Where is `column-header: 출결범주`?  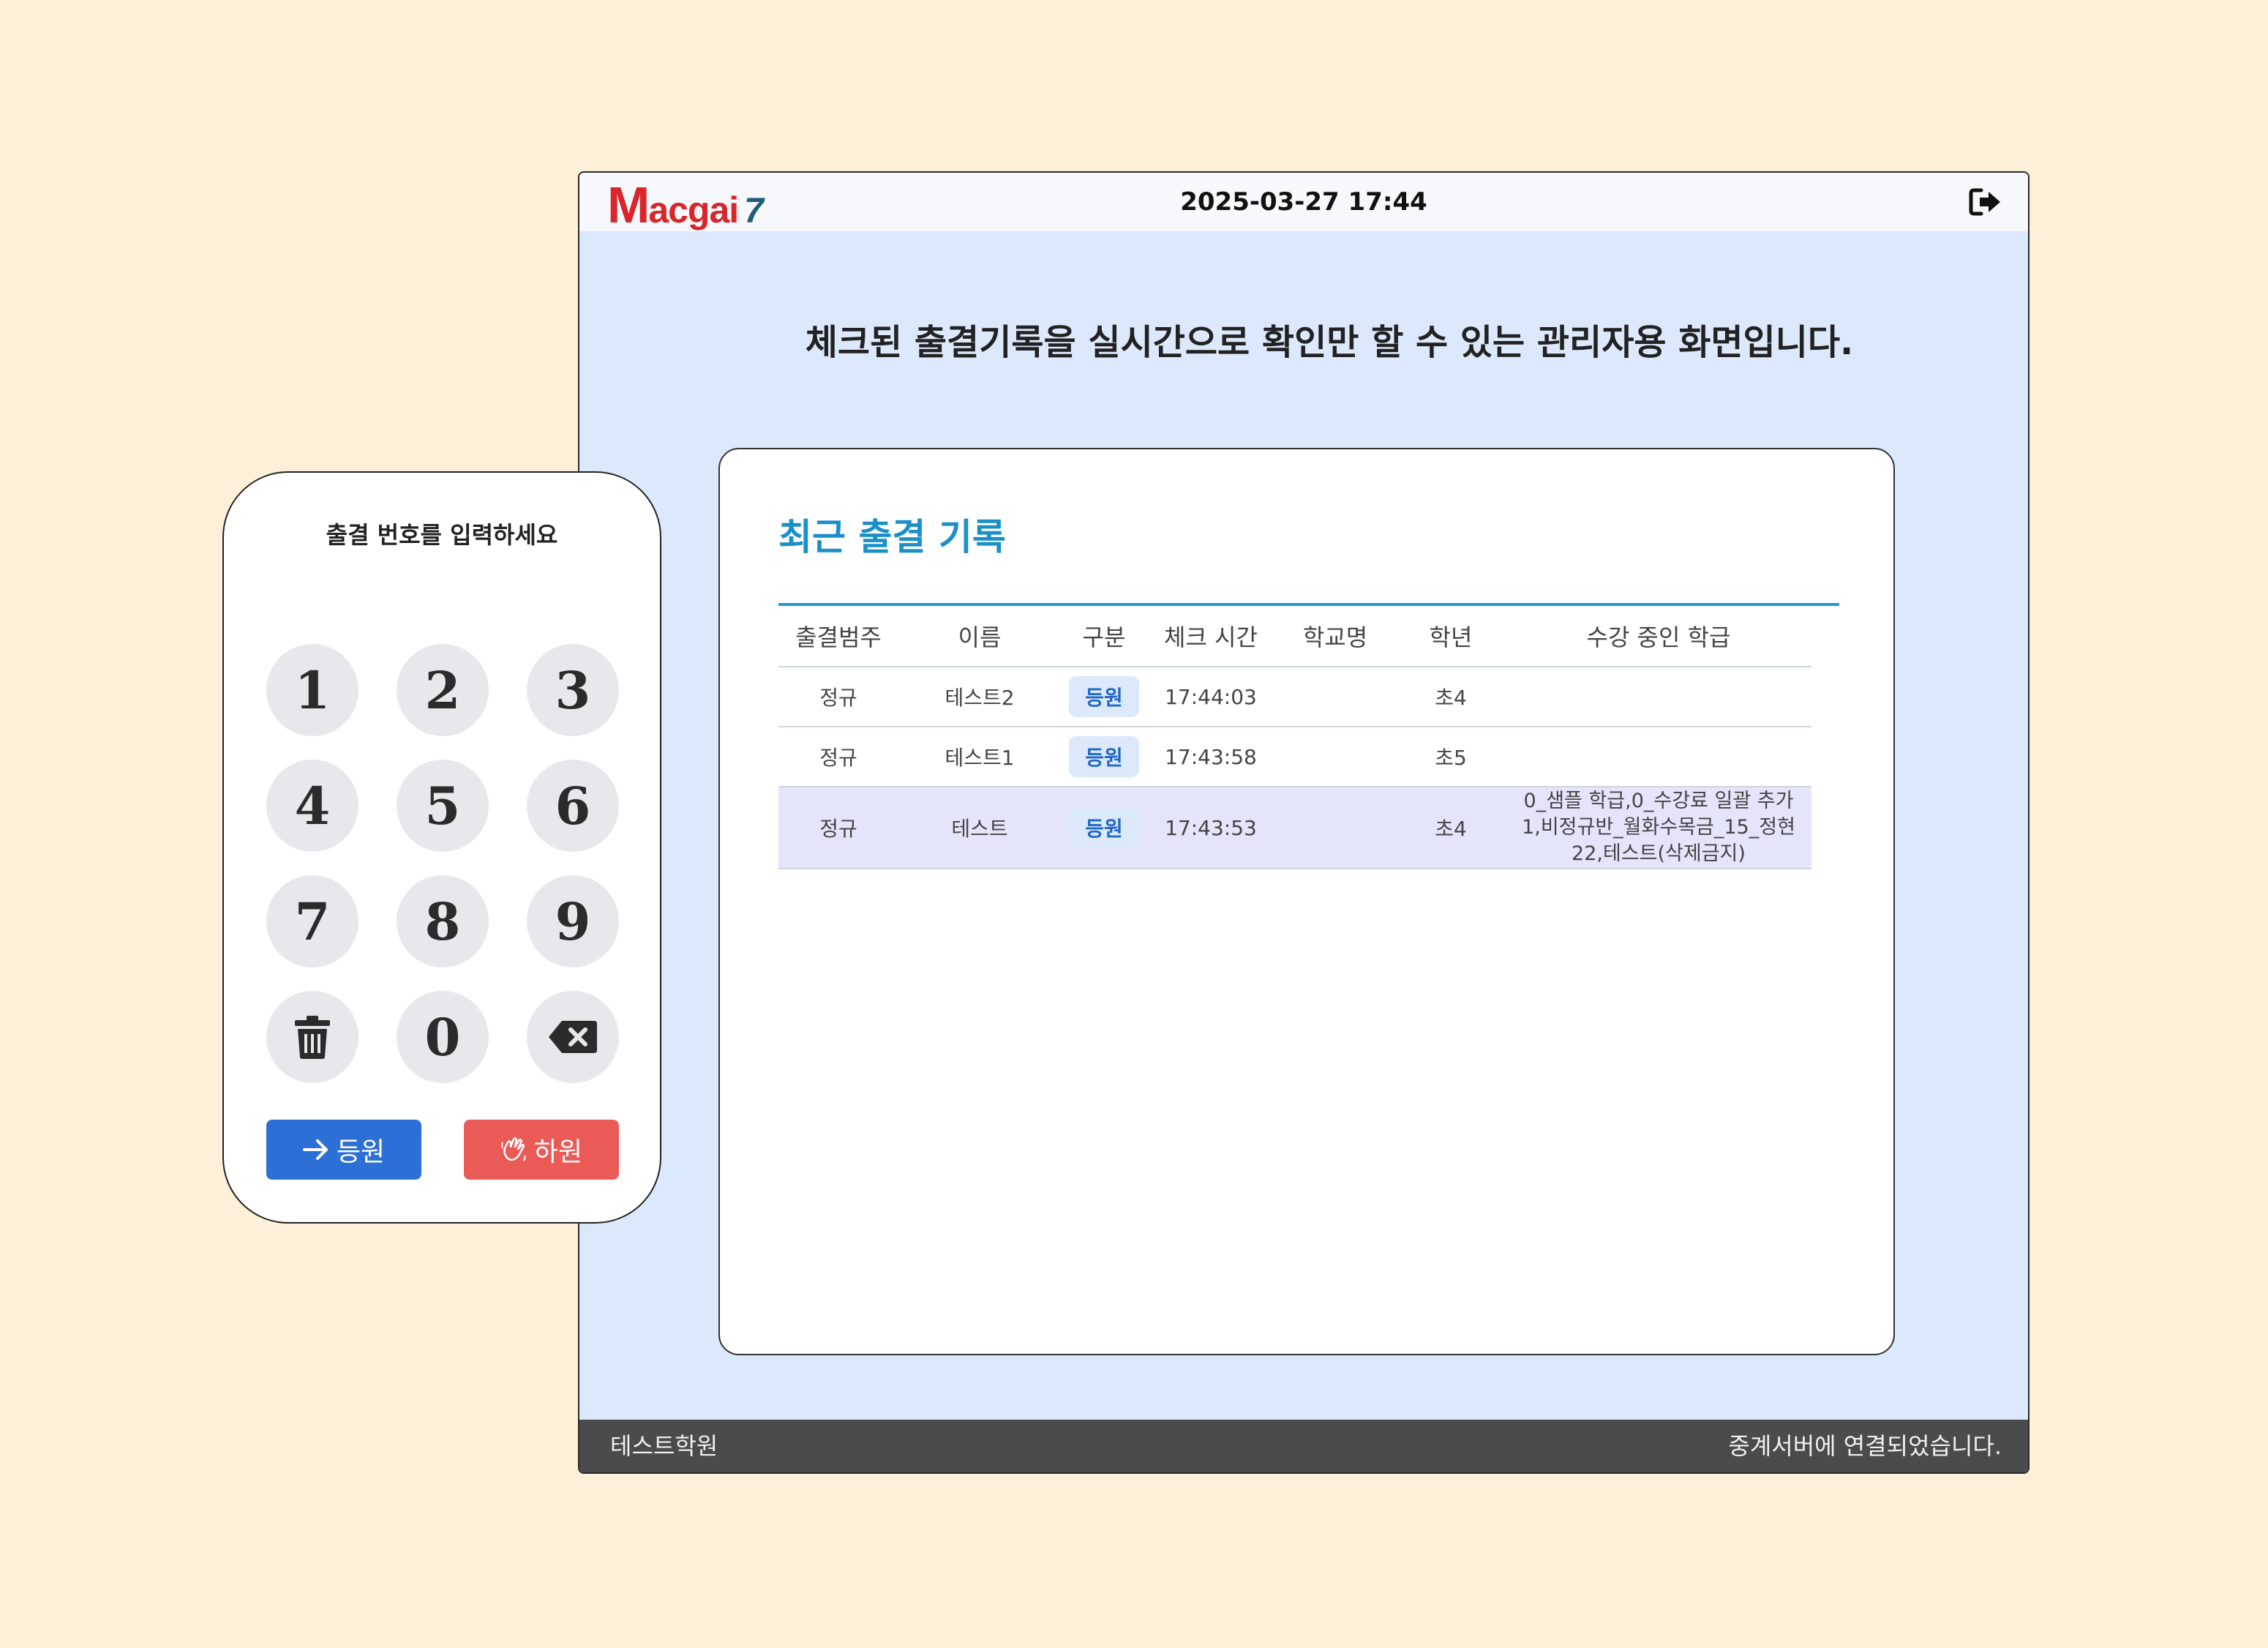 column-header: 출결범주 is located at coordinates (838, 636).